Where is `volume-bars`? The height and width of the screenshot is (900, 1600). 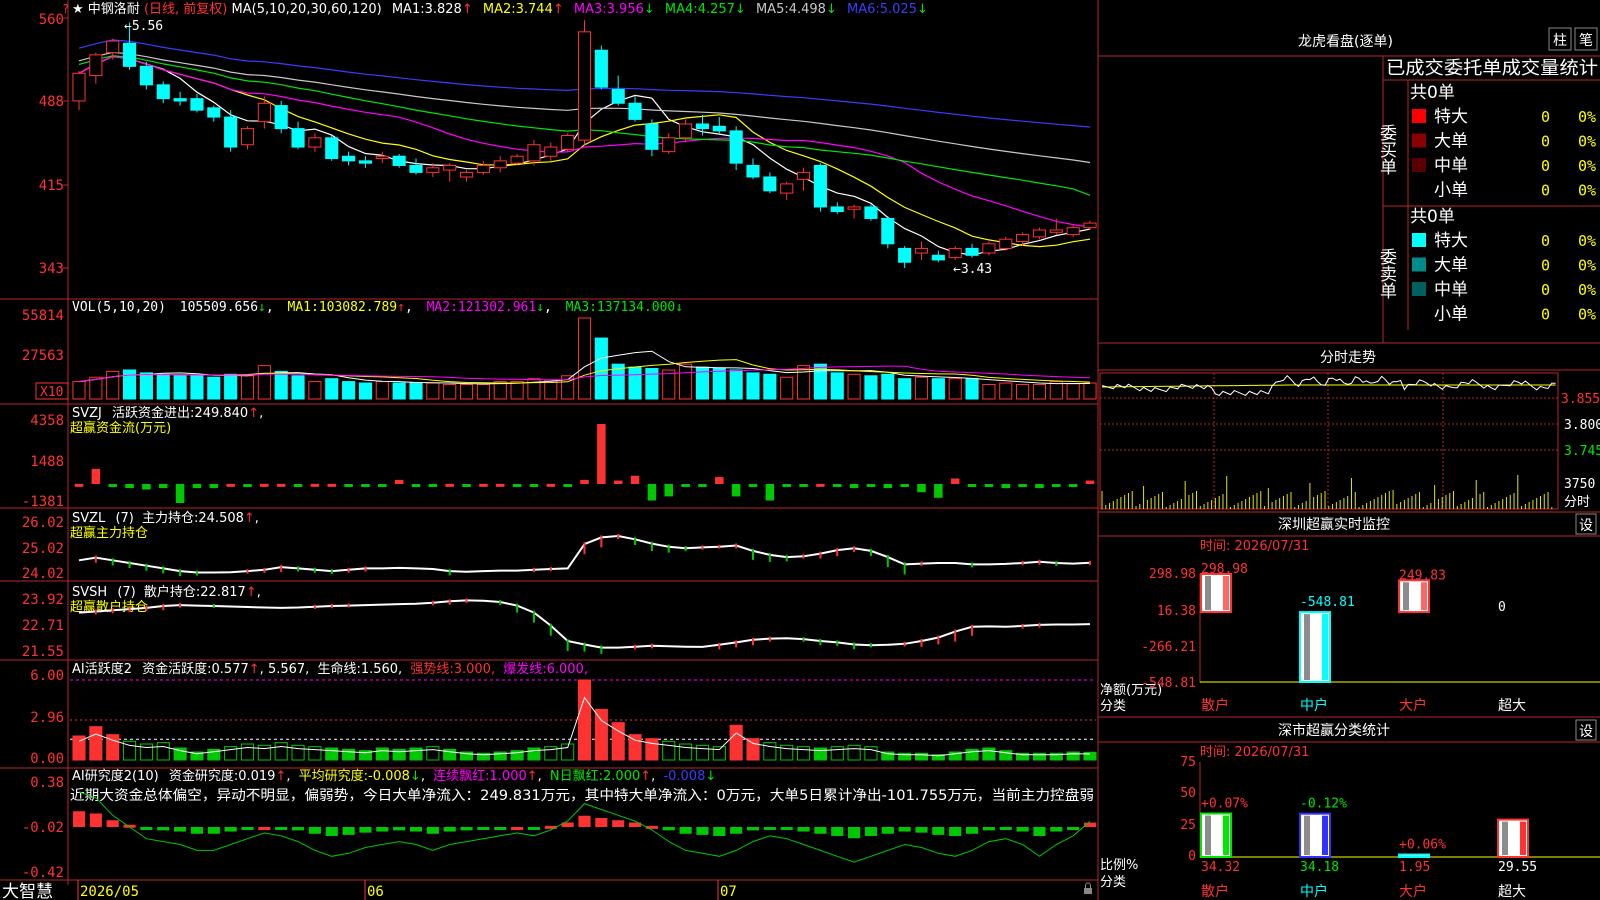
volume-bars is located at coordinates (584, 358).